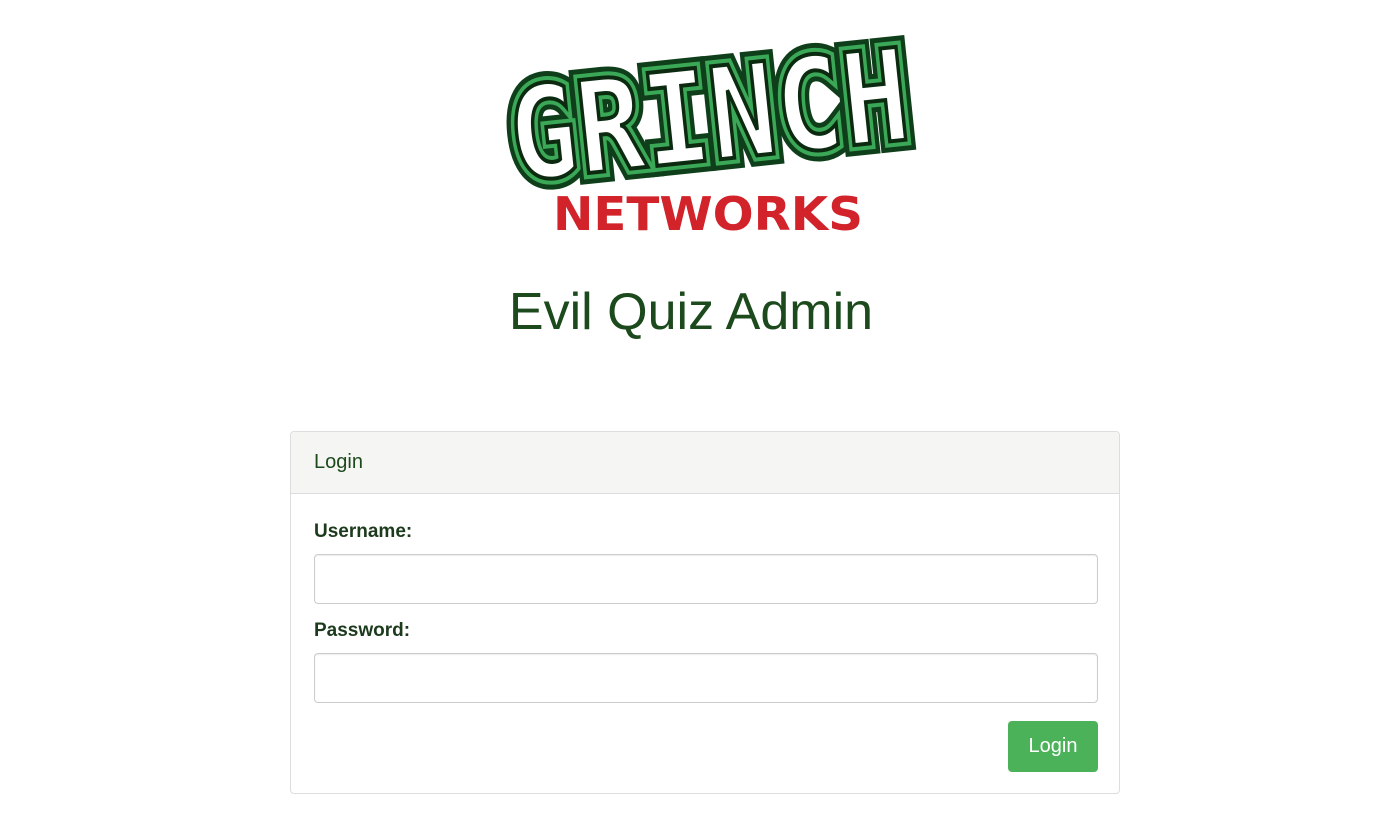  Describe the element at coordinates (1053, 746) in the screenshot. I see `login-button: Login` at that location.